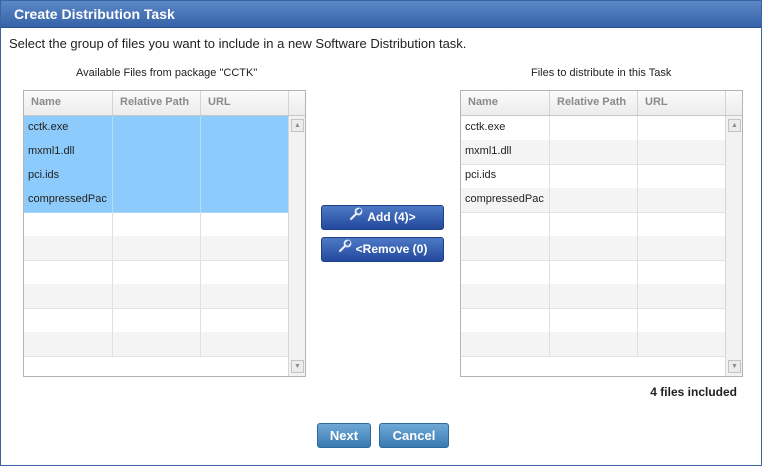 This screenshot has height=466, width=762. What do you see at coordinates (505, 128) in the screenshot?
I see `cell-name: cctk.exe` at bounding box center [505, 128].